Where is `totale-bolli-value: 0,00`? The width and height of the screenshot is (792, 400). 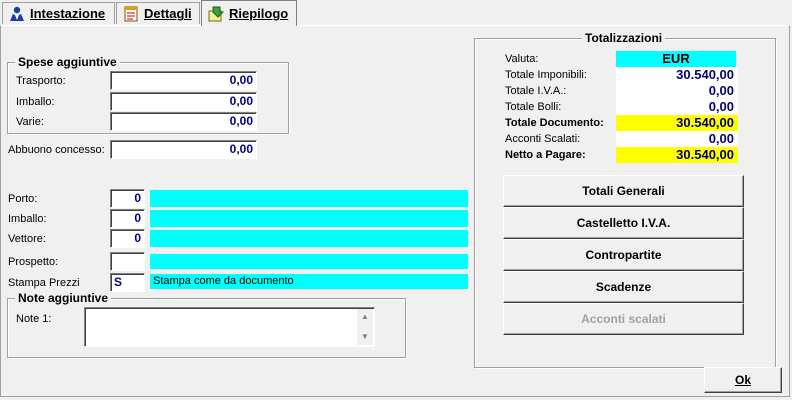 totale-bolli-value: 0,00 is located at coordinates (677, 107).